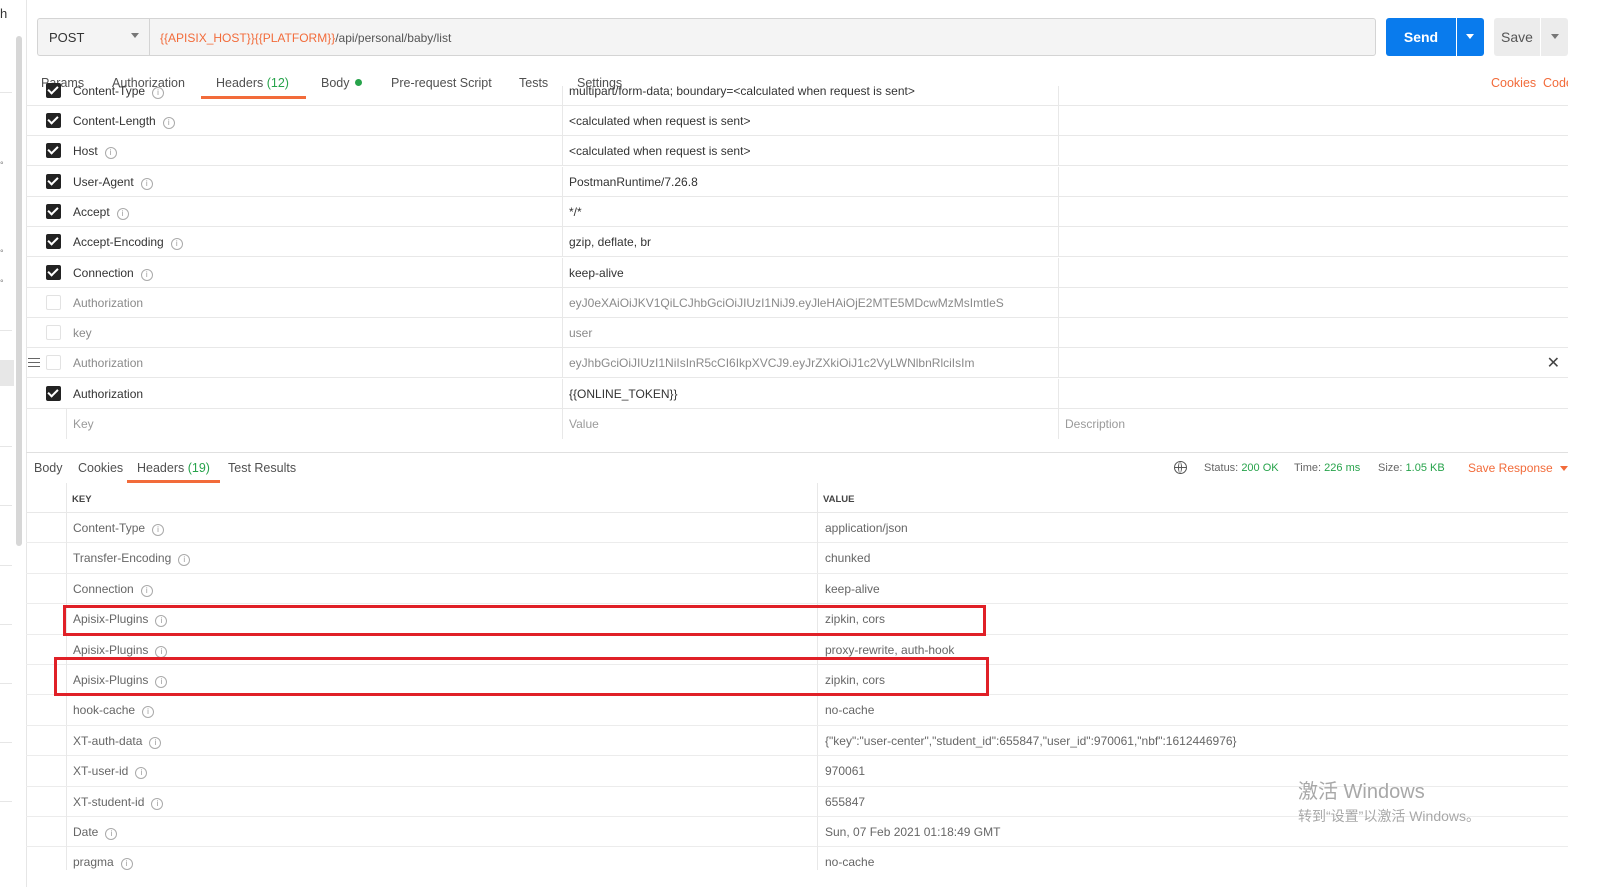 Image resolution: width=1601 pixels, height=887 pixels. What do you see at coordinates (1095, 424) in the screenshot?
I see `new-description-input: Description` at bounding box center [1095, 424].